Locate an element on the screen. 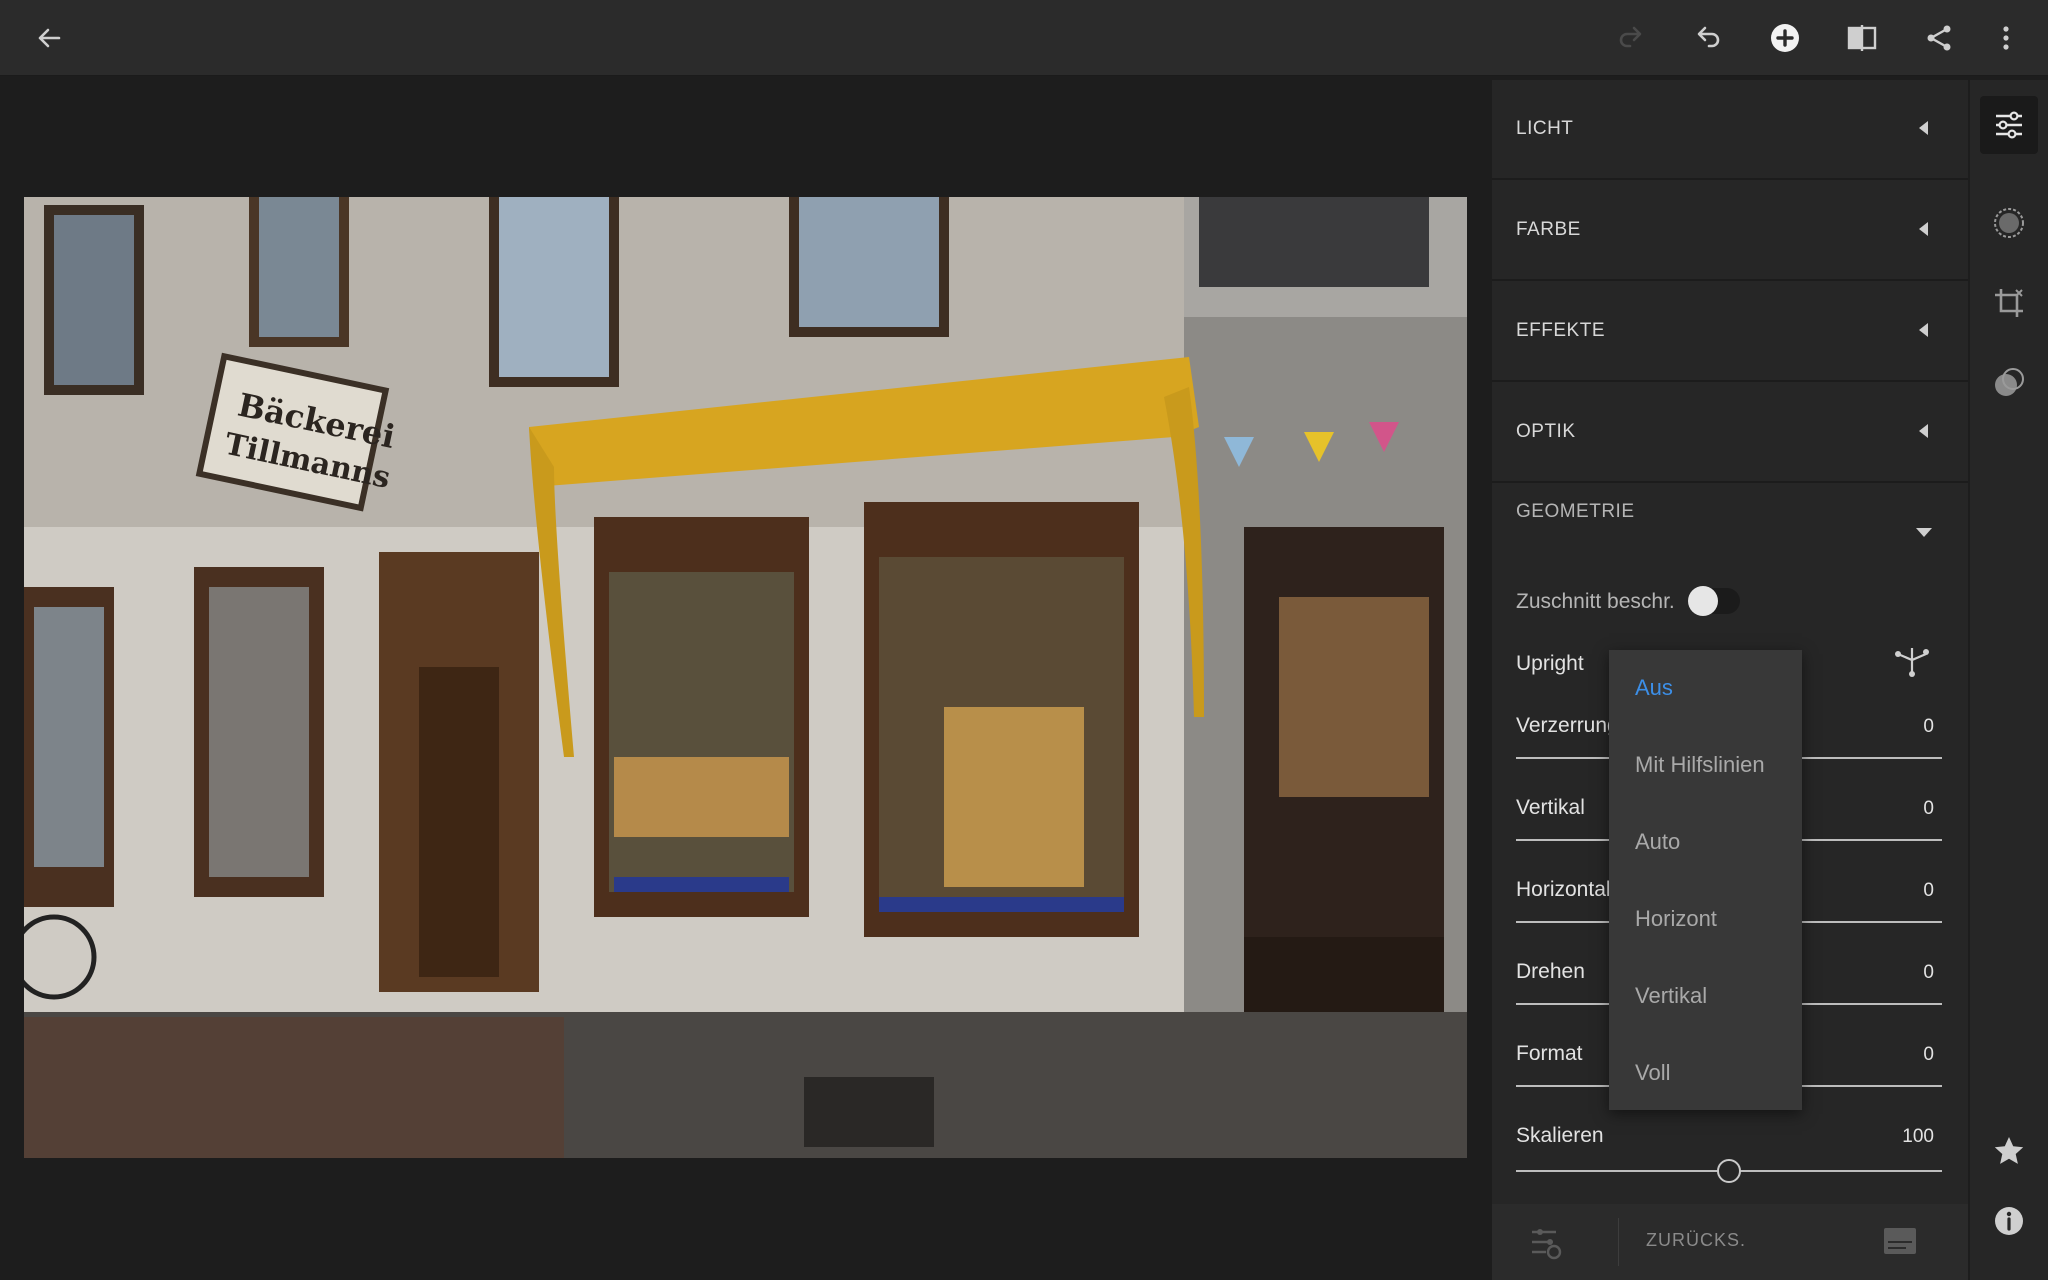 This screenshot has width=2048, height=1280. arrow-left-icon is located at coordinates (49, 38).